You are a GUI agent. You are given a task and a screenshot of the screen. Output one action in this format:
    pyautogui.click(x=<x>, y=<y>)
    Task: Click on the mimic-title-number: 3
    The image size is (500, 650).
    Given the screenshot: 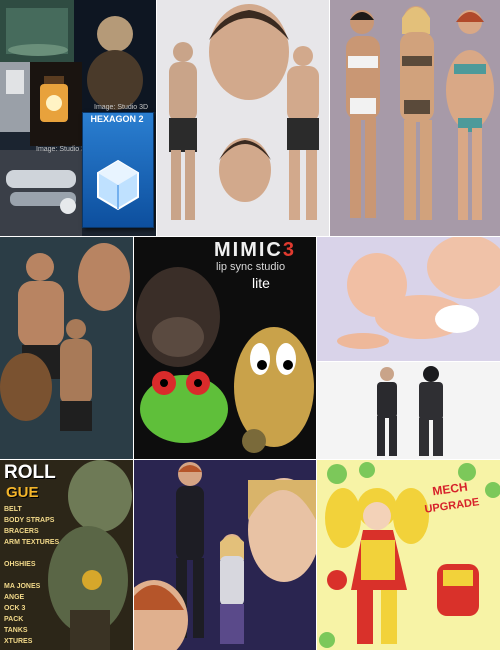 What is the action you would take?
    pyautogui.click(x=289, y=250)
    